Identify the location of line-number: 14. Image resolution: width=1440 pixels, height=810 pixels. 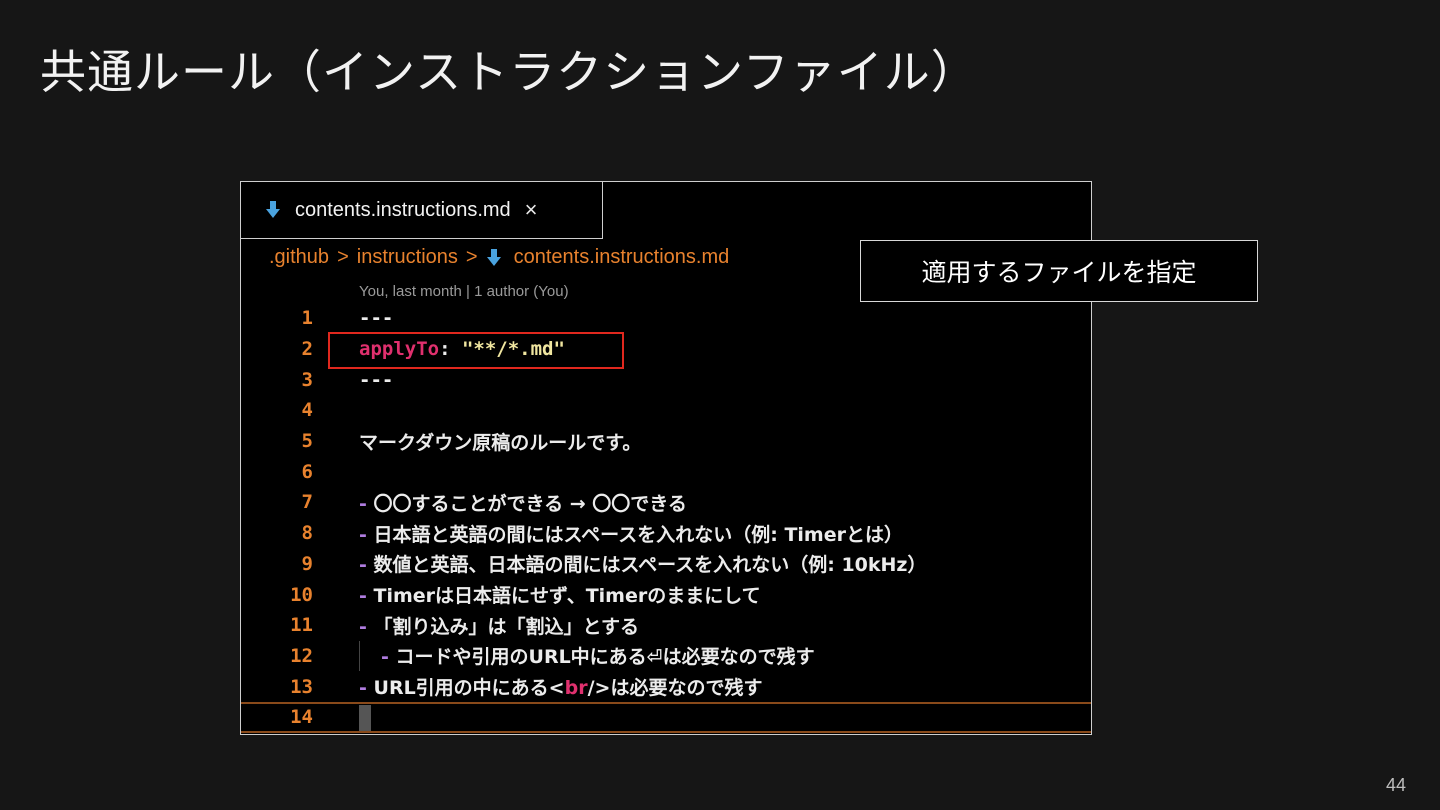
(301, 717).